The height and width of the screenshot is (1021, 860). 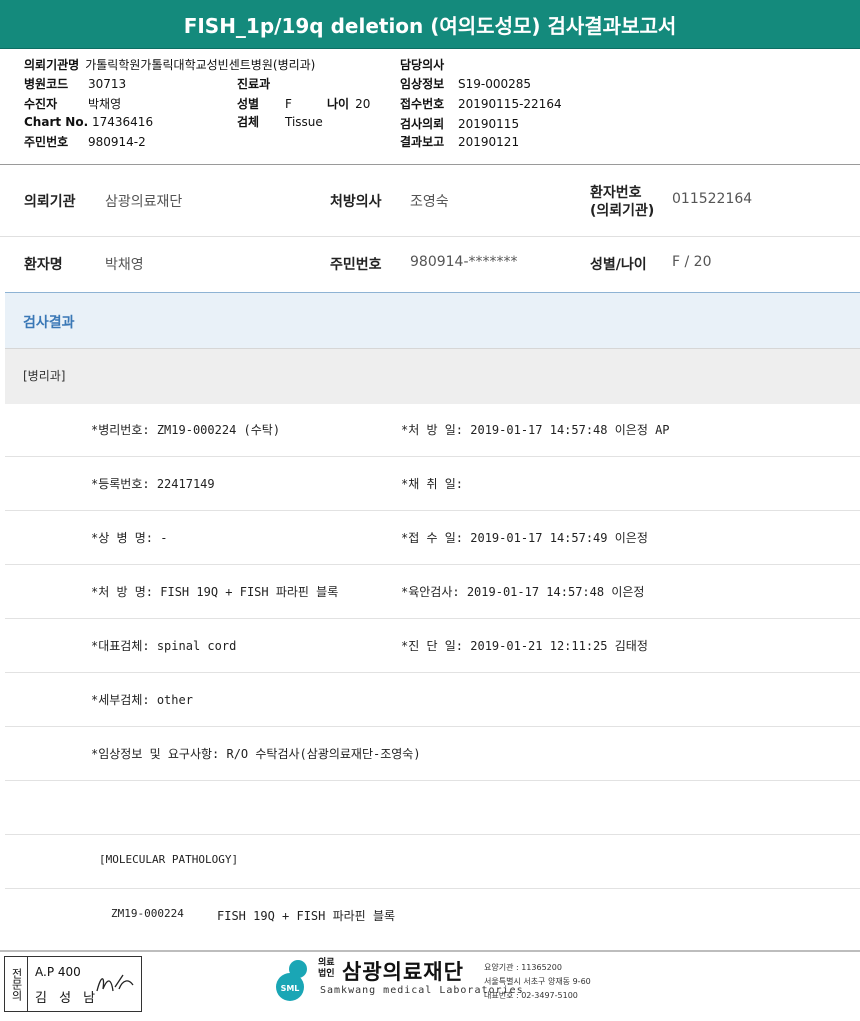 I want to click on rrn-label: 주민번호, so click(x=356, y=265).